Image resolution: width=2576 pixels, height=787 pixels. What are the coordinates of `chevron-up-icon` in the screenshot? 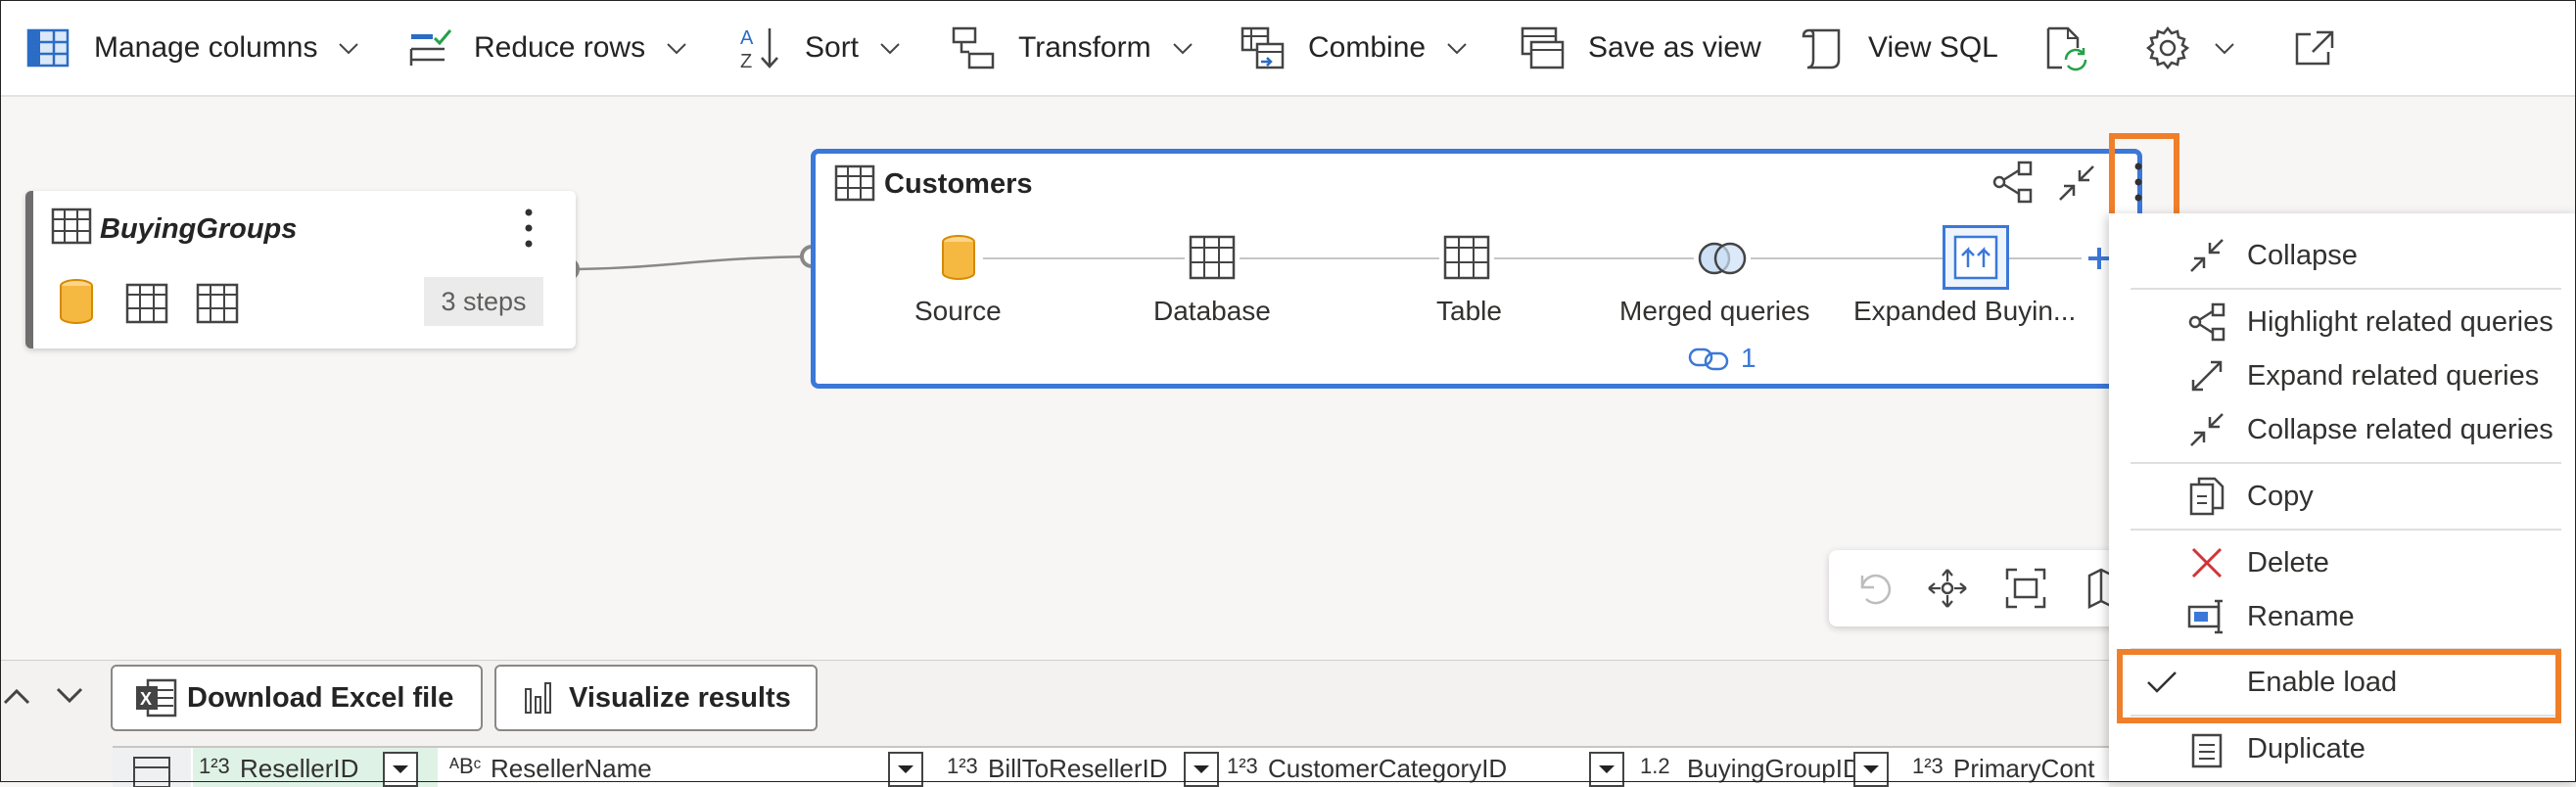 It's located at (16, 696).